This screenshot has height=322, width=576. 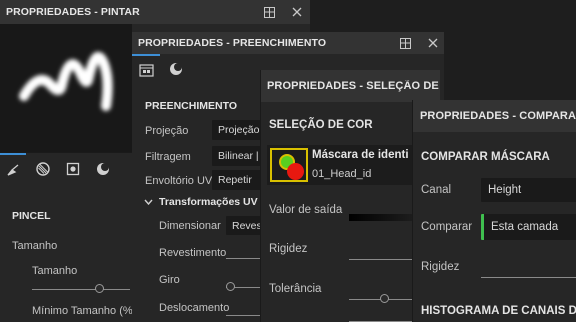 What do you see at coordinates (73, 169) in the screenshot?
I see `stencil-tab-icon` at bounding box center [73, 169].